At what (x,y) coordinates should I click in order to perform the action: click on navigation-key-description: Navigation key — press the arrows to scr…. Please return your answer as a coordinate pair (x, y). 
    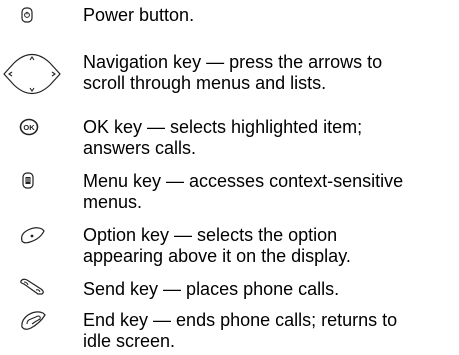
    Looking at the image, I should click on (233, 72).